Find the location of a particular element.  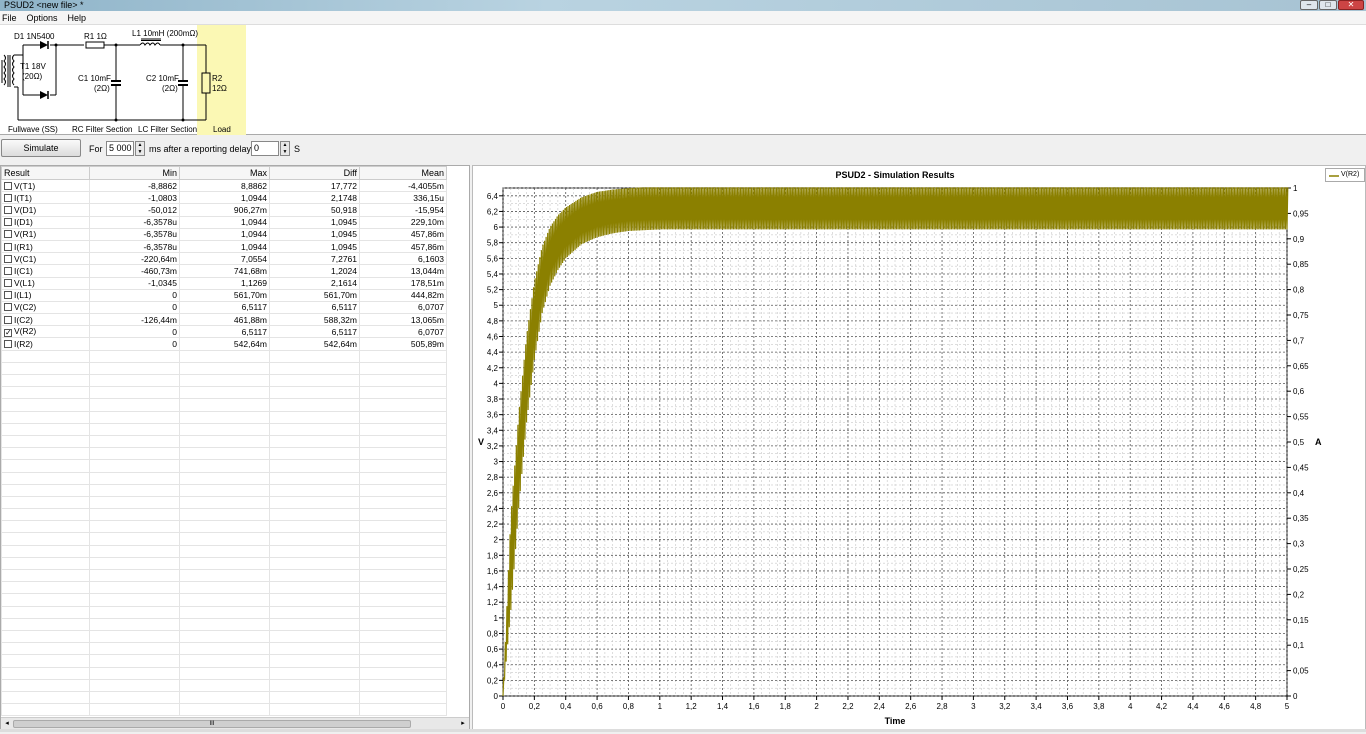

maximize-button: □ is located at coordinates (1328, 5).